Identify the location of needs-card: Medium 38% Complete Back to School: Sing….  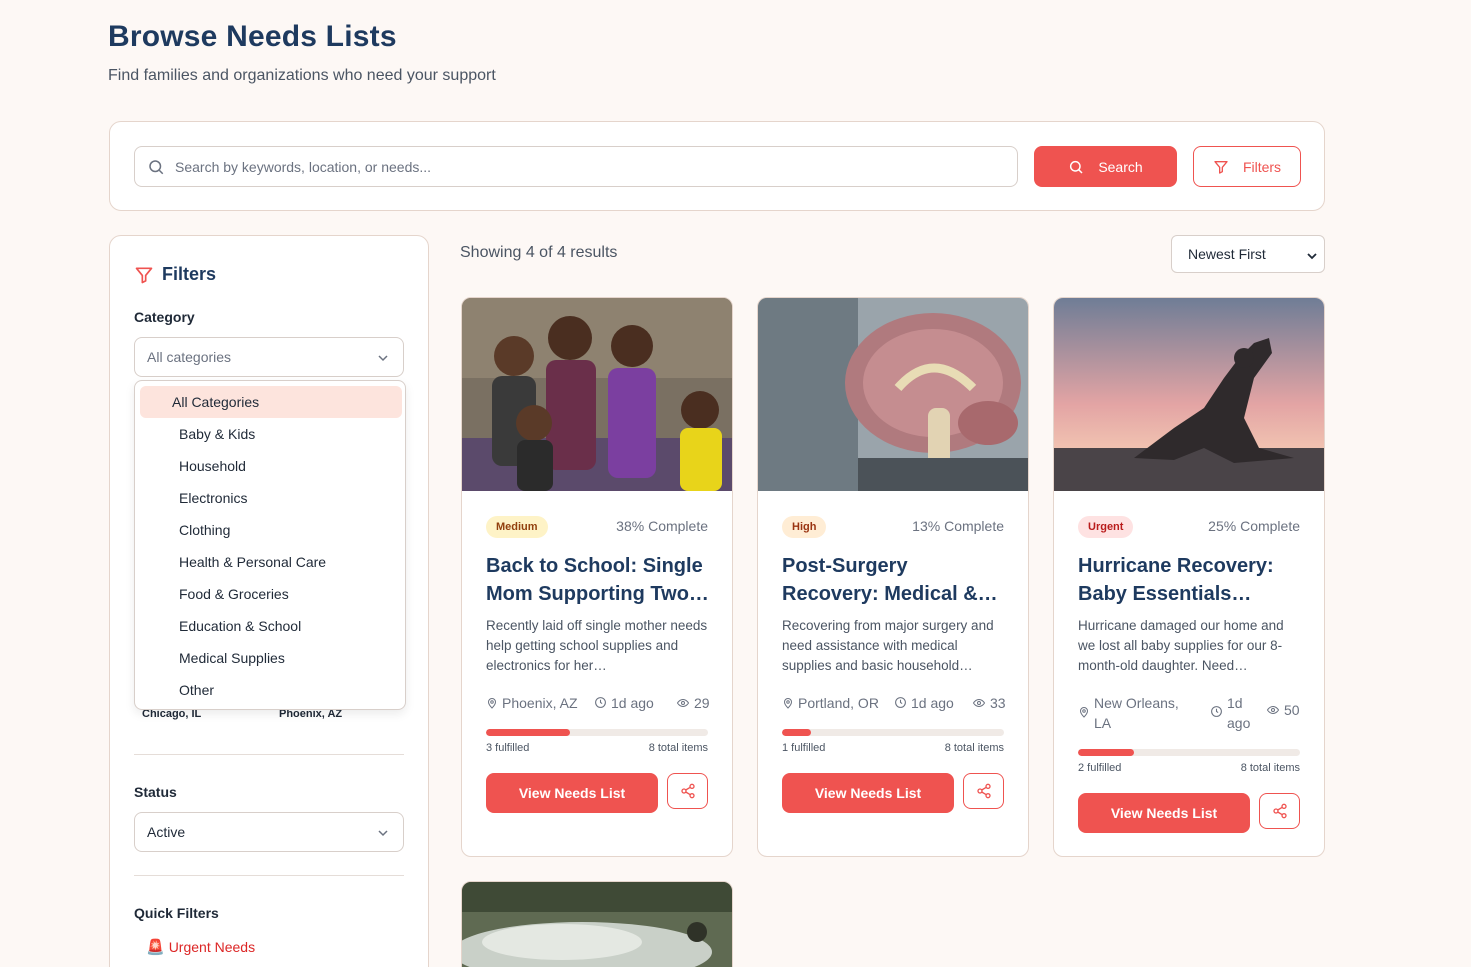
(597, 577).